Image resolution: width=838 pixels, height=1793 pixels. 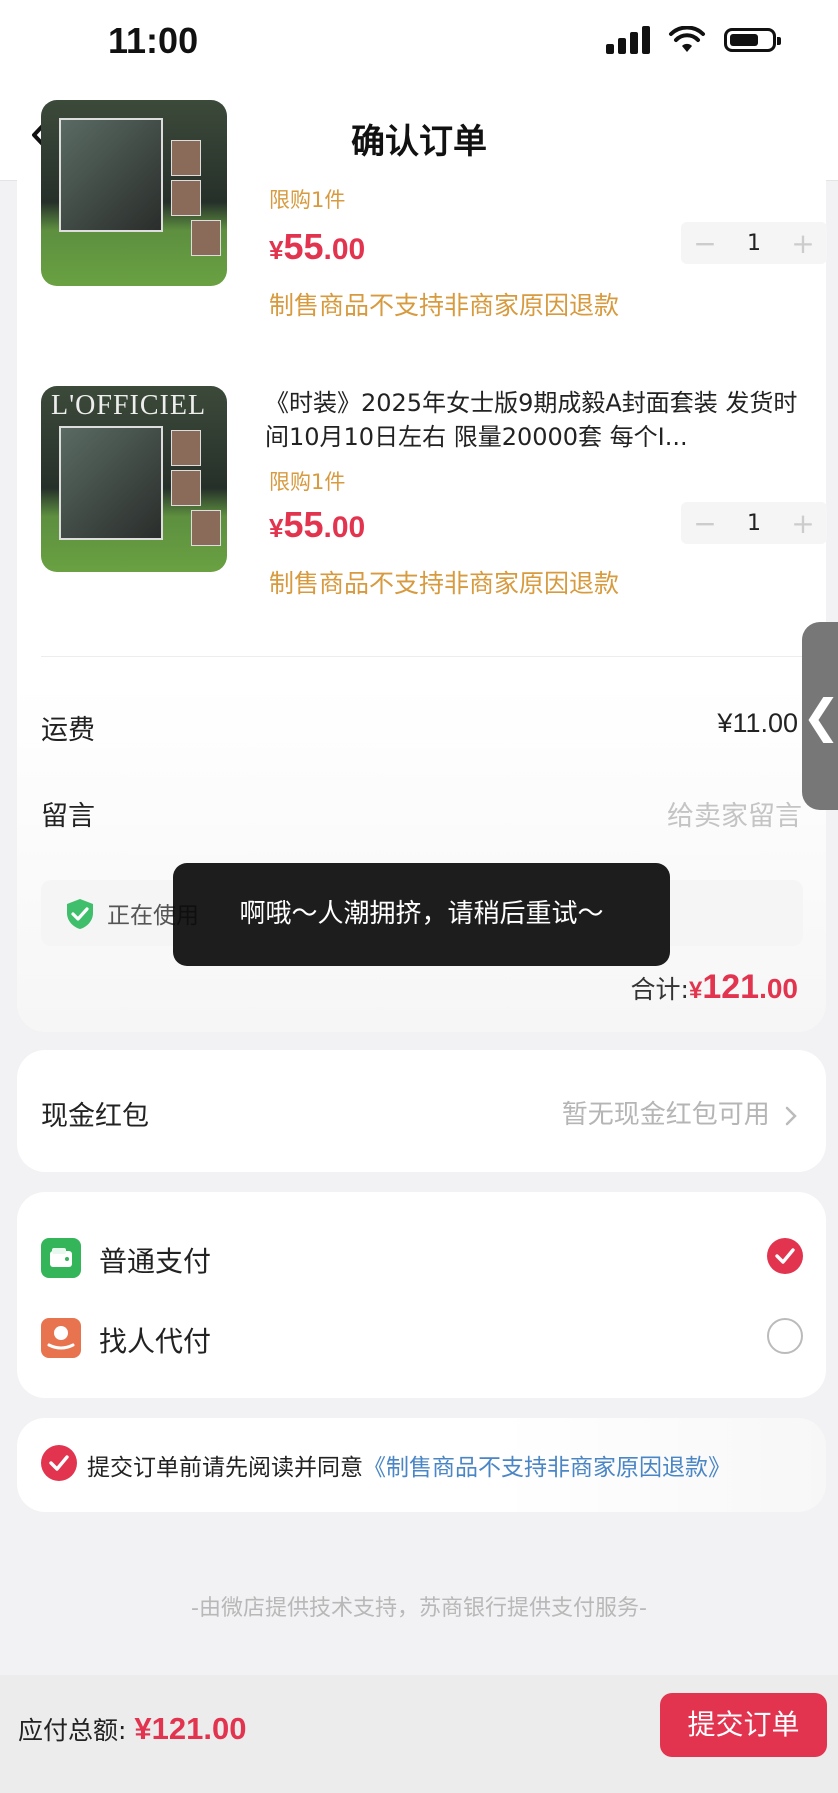 What do you see at coordinates (61, 1338) in the screenshot?
I see `hand-coin-icon` at bounding box center [61, 1338].